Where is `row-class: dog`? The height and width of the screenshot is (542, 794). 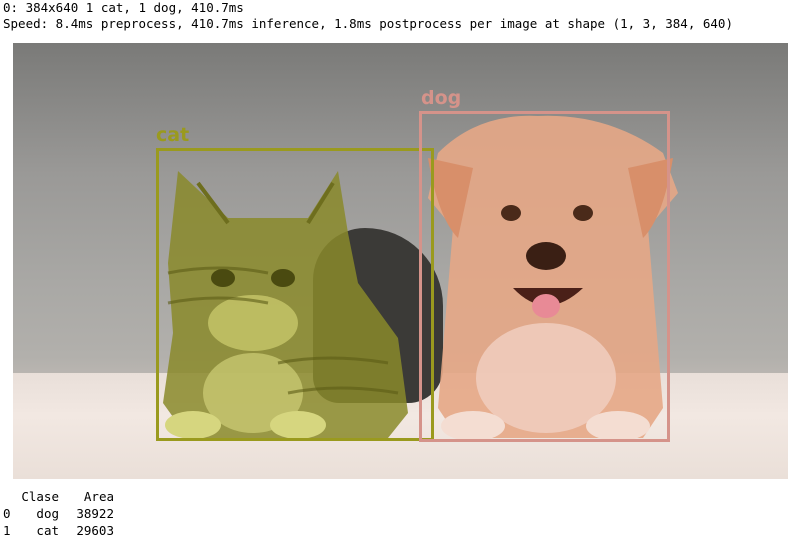
row-class: dog is located at coordinates (47, 513).